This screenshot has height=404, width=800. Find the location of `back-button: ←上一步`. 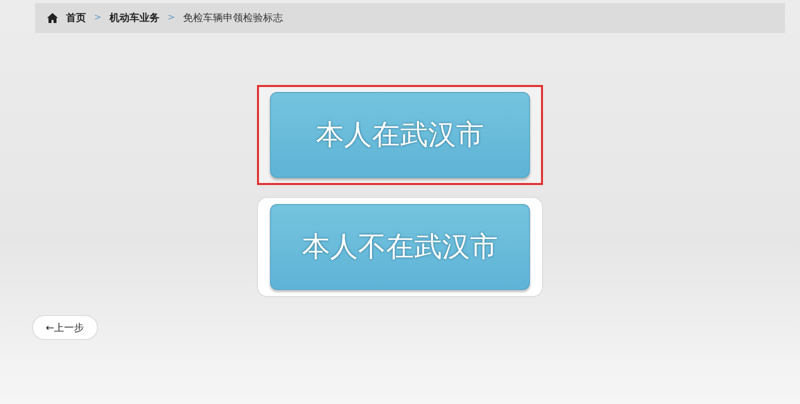

back-button: ←上一步 is located at coordinates (65, 327).